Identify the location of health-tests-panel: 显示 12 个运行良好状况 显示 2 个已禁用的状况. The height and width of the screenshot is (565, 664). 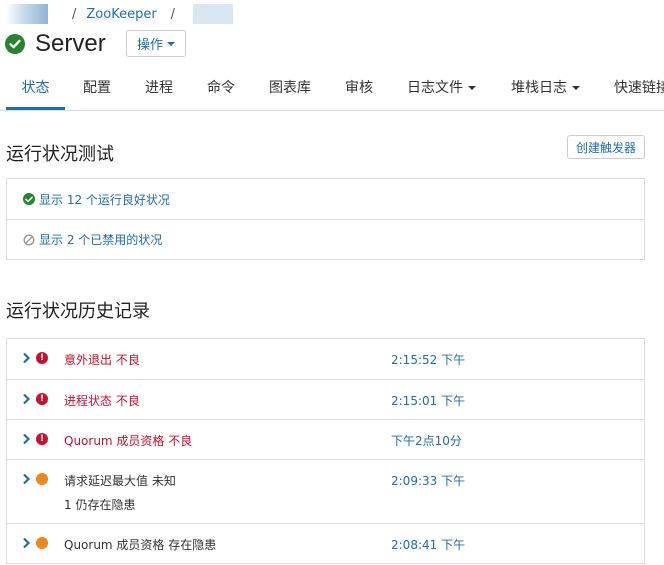
(325, 219).